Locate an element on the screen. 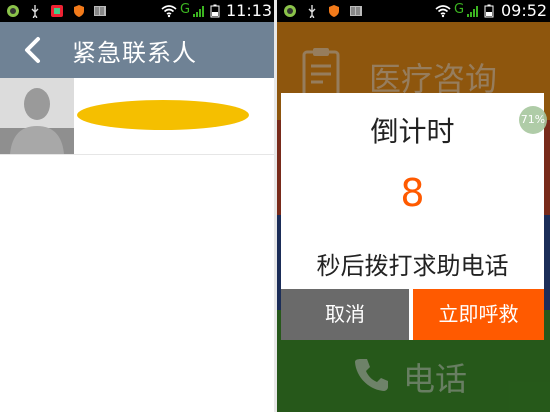 The image size is (550, 412). contact-list-item is located at coordinates (137, 116).